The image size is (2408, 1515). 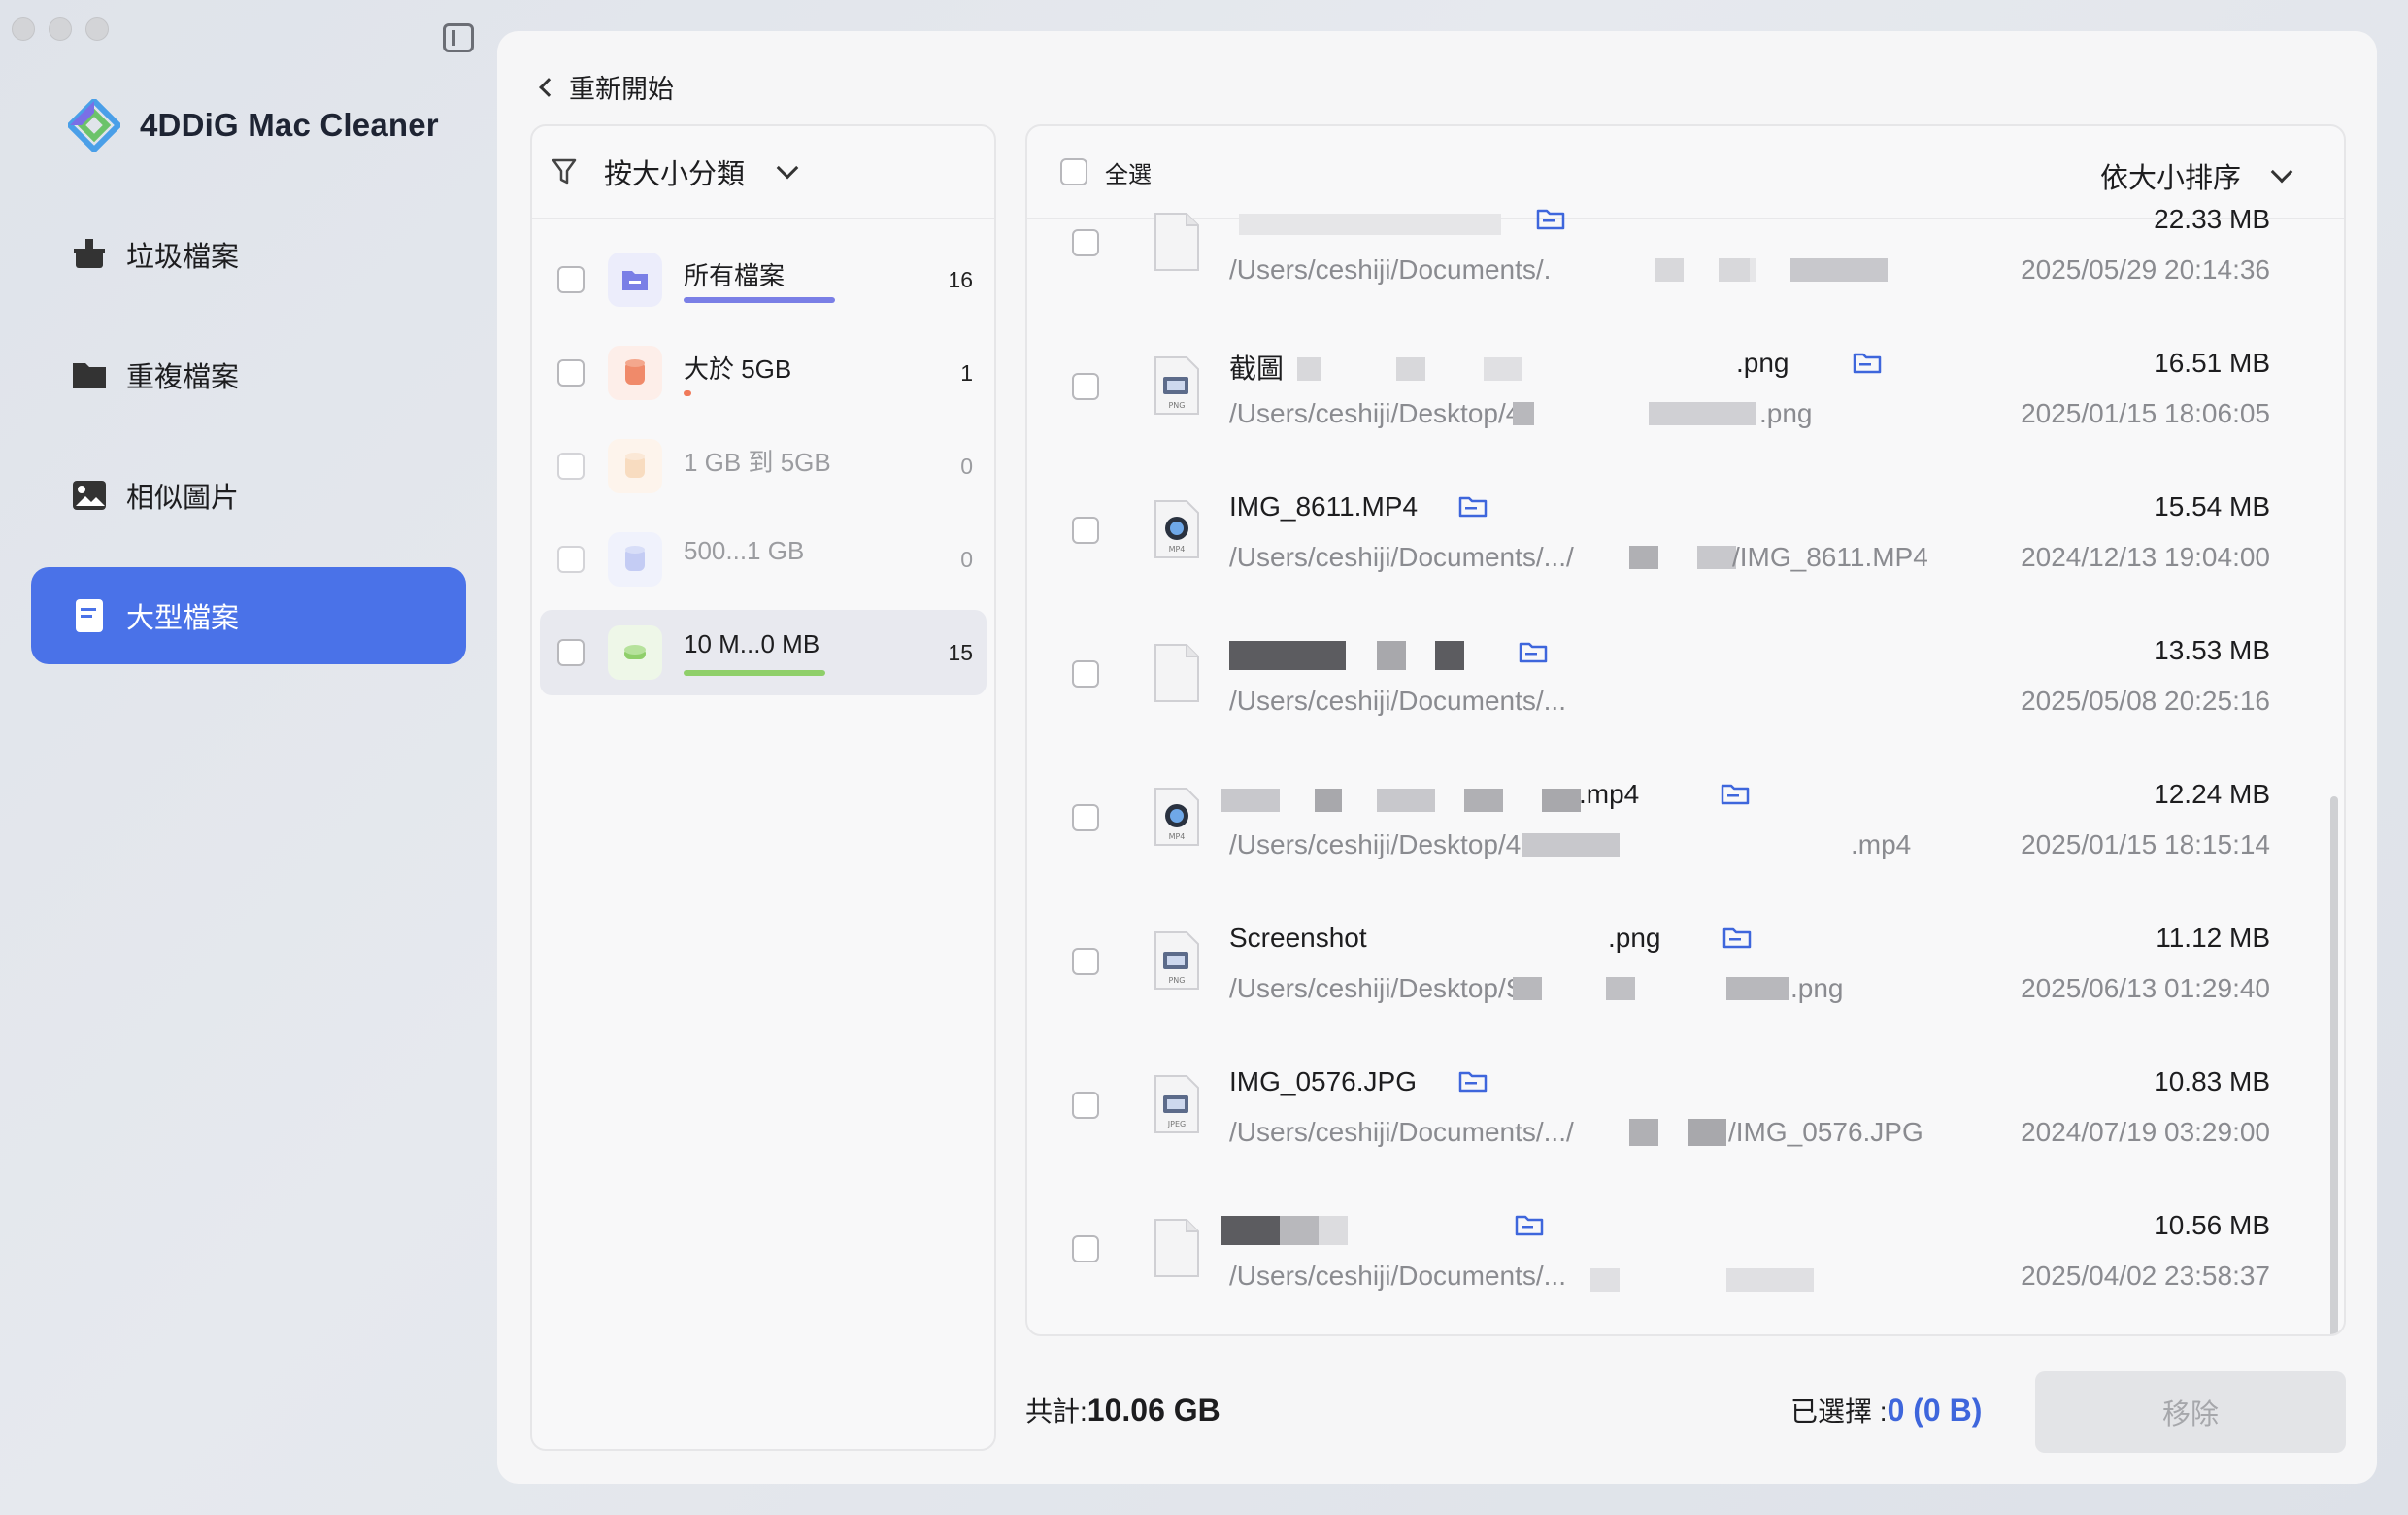 What do you see at coordinates (1176, 980) in the screenshot?
I see `svg-text: PNG` at bounding box center [1176, 980].